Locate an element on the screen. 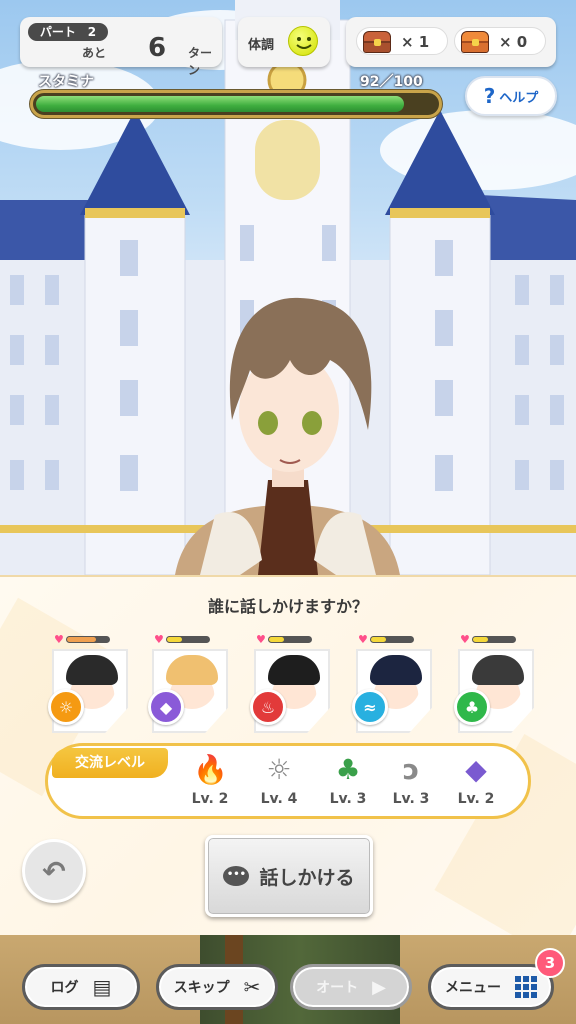 The width and height of the screenshot is (576, 1024). stamina-label: スタミナ is located at coordinates (66, 82).